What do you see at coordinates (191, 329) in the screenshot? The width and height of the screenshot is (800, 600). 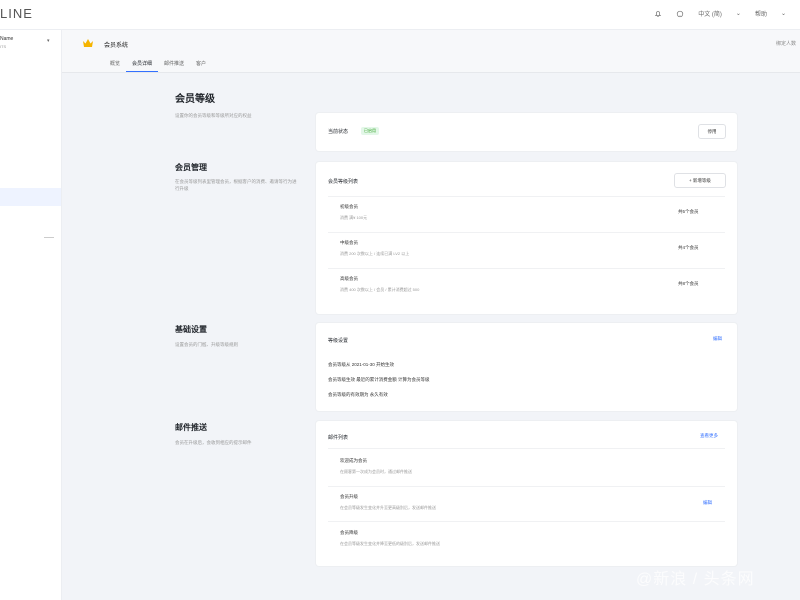 I see `section-title-basic: 基础设置` at bounding box center [191, 329].